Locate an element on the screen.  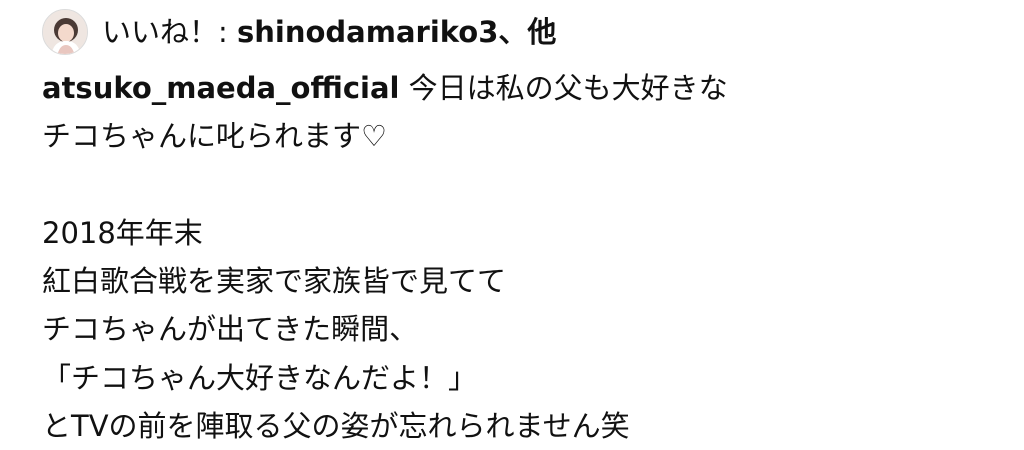
caption-line-1: atsuko_maeda_official 今日は私の父も大好きな is located at coordinates (522, 88).